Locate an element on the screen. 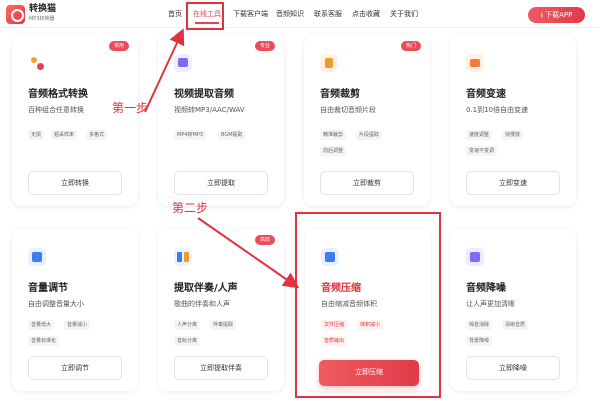 Image resolution: width=600 pixels, height=414 pixels. card-volume-adjust: 音量调节 自由调整音量大小 音量增大 音量减小 音量标准化 立即调节 is located at coordinates (75, 310).